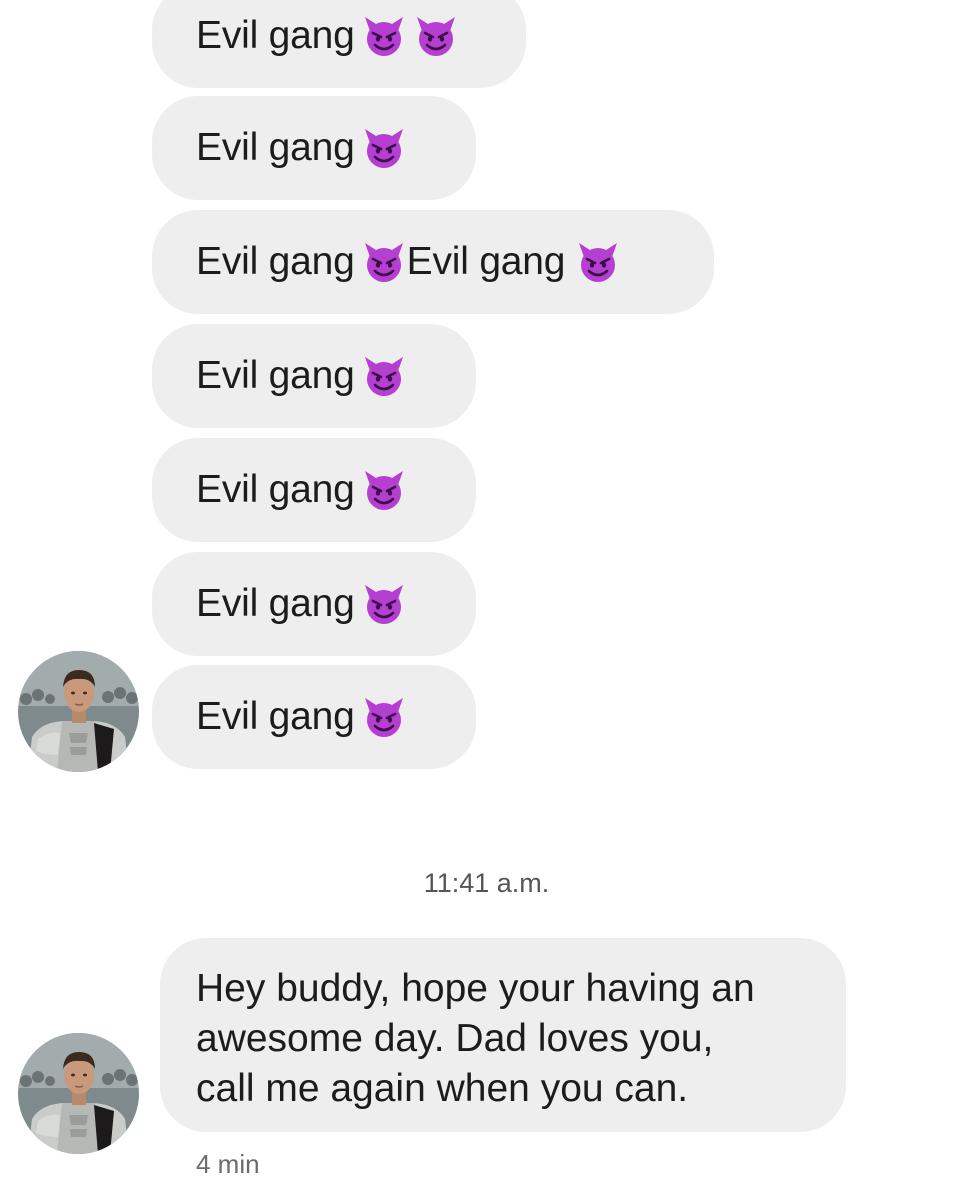 The width and height of the screenshot is (973, 1200). I want to click on message-age: 4 min, so click(228, 1164).